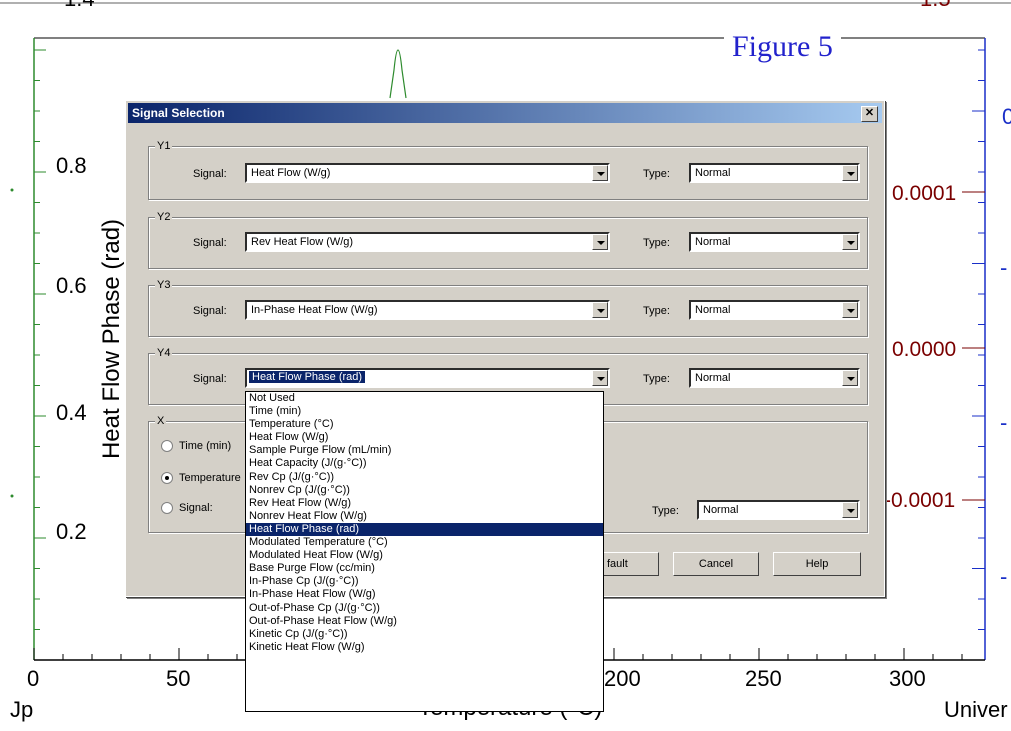  Describe the element at coordinates (935, 6) in the screenshot. I see `top-right-fragment: 1.5` at that location.